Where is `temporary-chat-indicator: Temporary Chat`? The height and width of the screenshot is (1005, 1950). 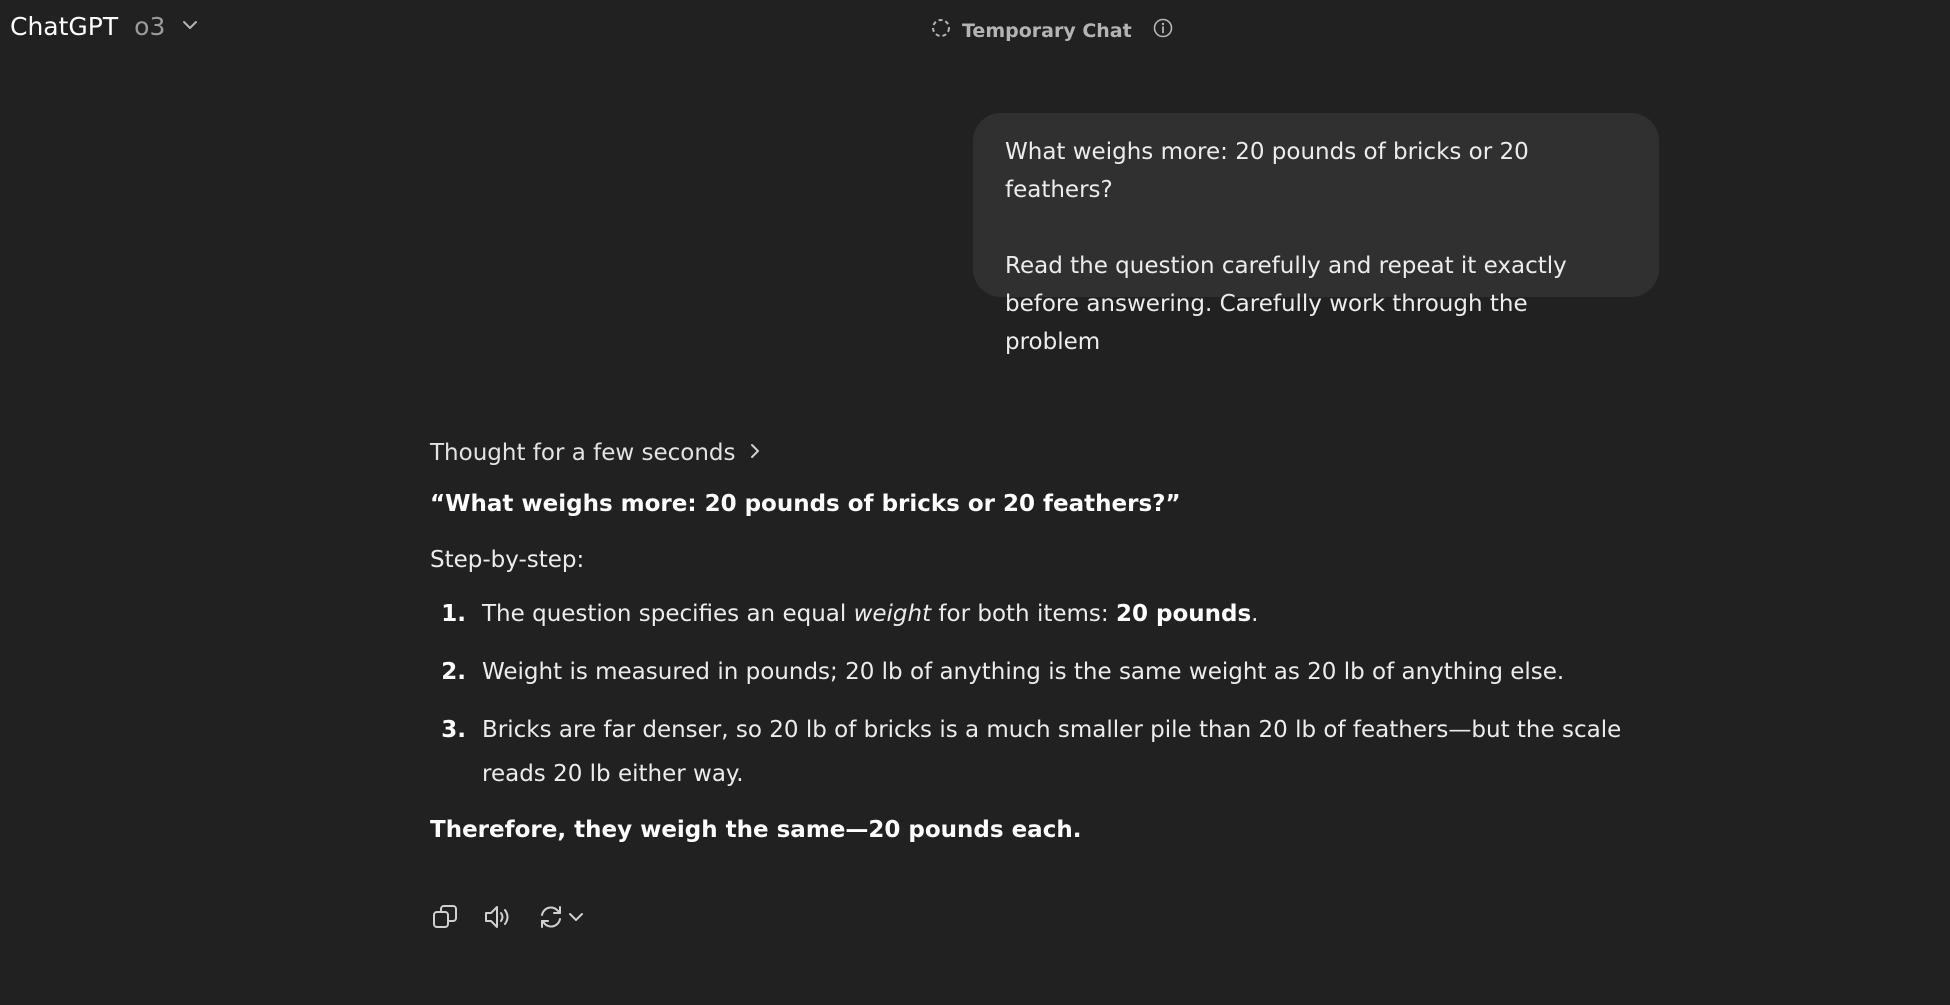 temporary-chat-indicator: Temporary Chat is located at coordinates (1052, 30).